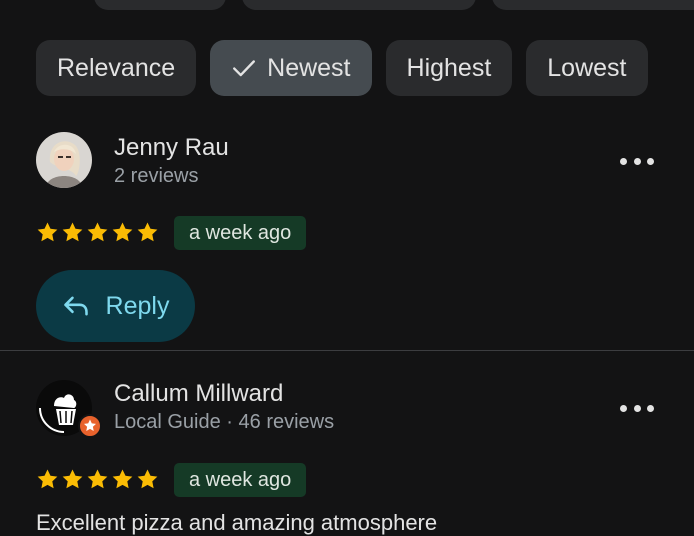 The height and width of the screenshot is (536, 694). What do you see at coordinates (347, 350) in the screenshot?
I see `divider` at bounding box center [347, 350].